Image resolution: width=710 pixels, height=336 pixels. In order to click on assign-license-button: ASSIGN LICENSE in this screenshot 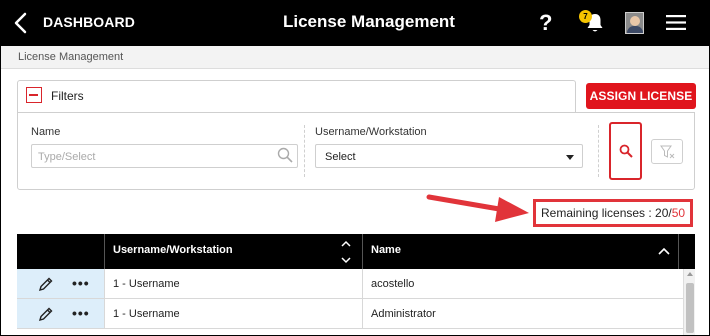, I will do `click(641, 96)`.